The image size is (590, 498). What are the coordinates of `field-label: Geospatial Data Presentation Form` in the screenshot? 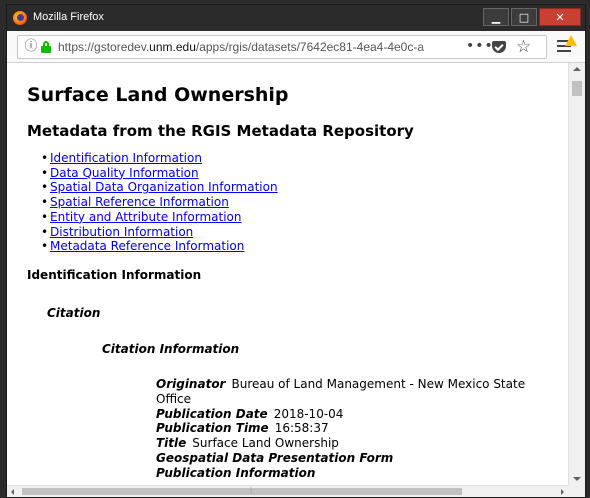 It's located at (275, 457).